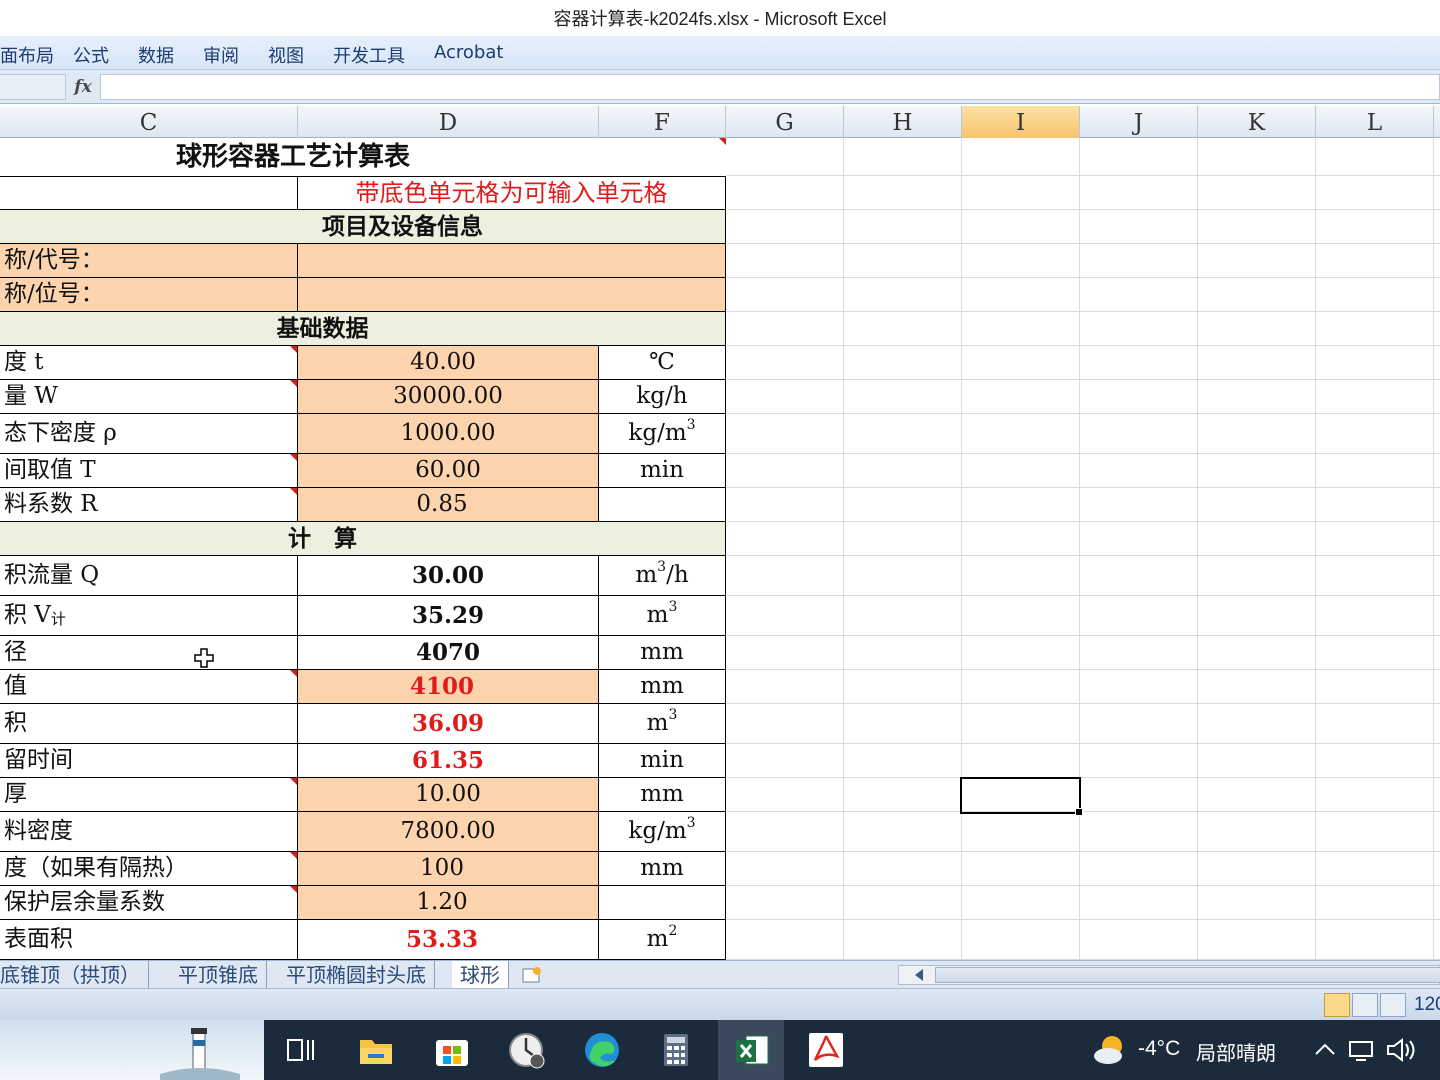 The width and height of the screenshot is (1440, 1080). What do you see at coordinates (363, 157) in the screenshot?
I see `sheet-title: 球形容器工艺计算表` at bounding box center [363, 157].